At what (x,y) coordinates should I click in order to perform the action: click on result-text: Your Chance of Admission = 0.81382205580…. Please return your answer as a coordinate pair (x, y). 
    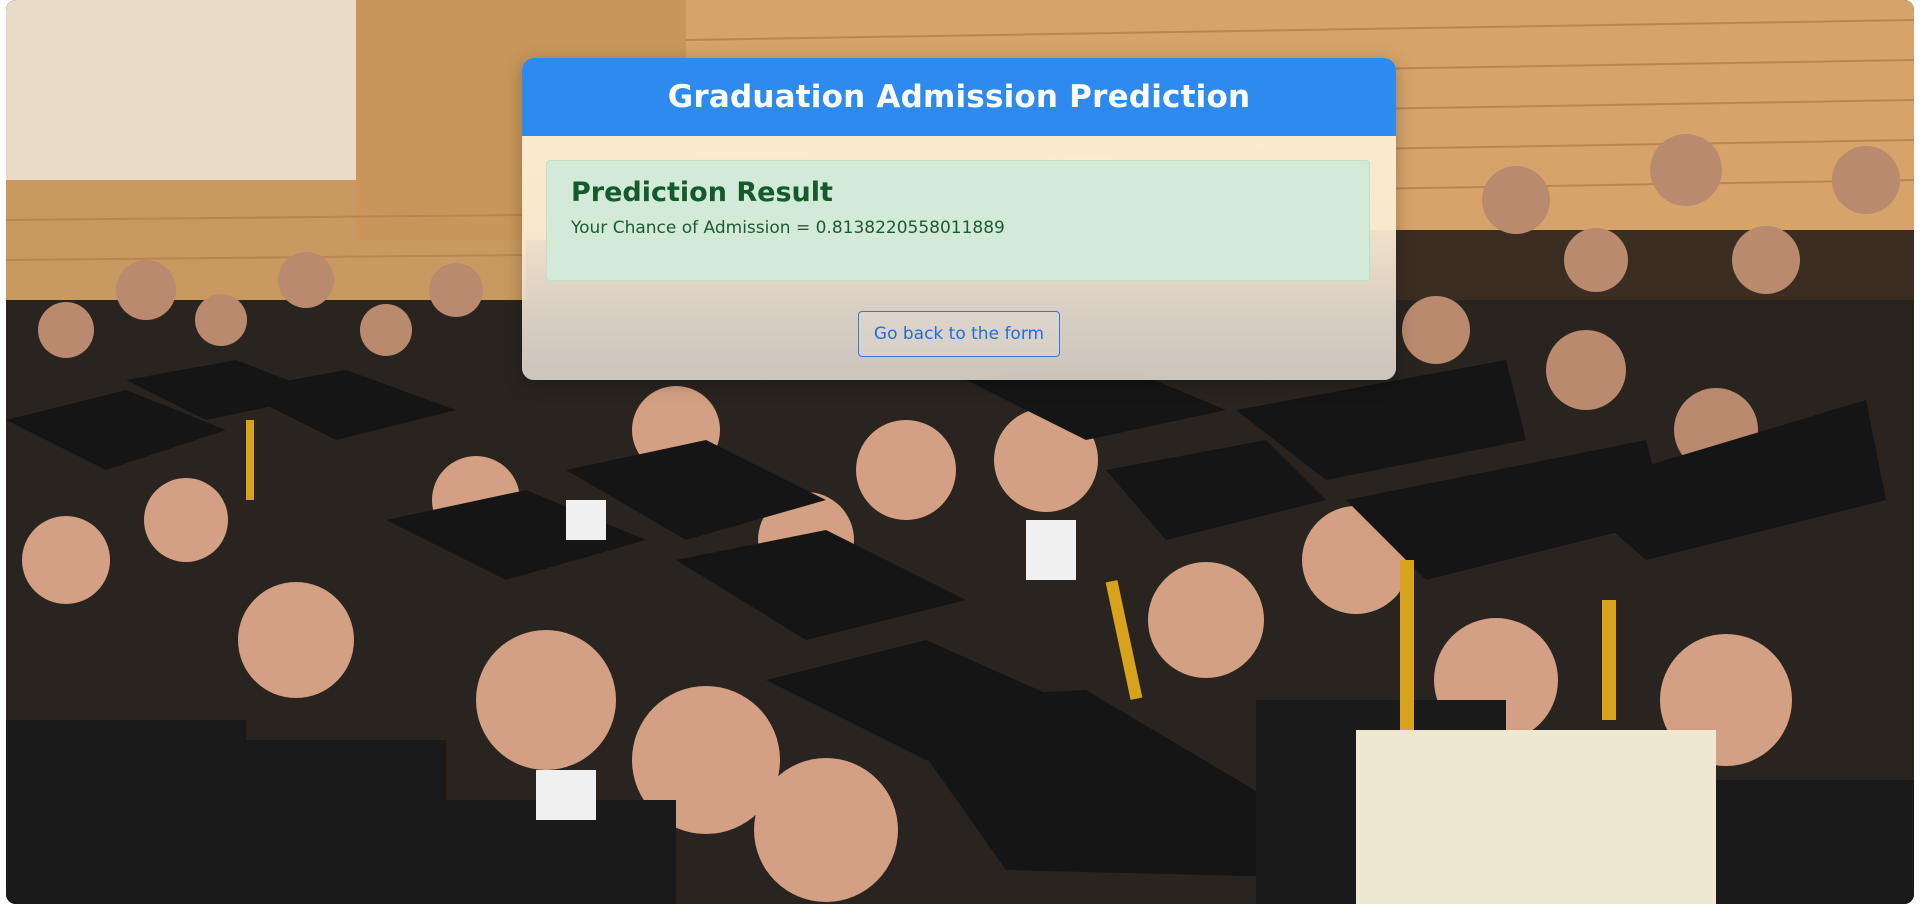
    Looking at the image, I should click on (788, 228).